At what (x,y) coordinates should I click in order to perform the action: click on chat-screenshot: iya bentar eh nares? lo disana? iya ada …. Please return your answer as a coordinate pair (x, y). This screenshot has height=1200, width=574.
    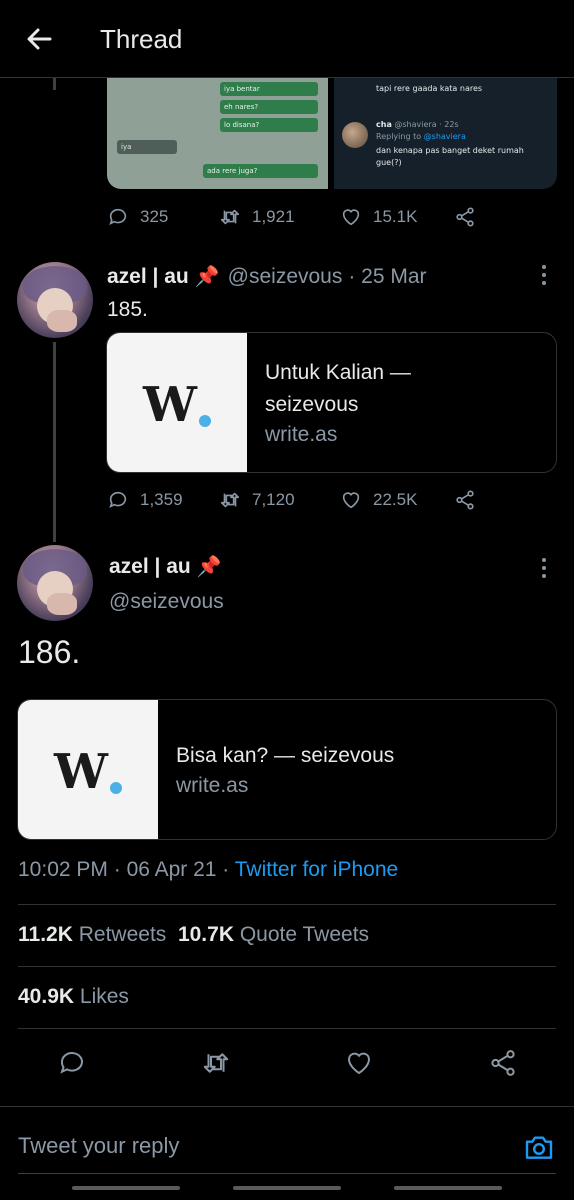
    Looking at the image, I should click on (217, 133).